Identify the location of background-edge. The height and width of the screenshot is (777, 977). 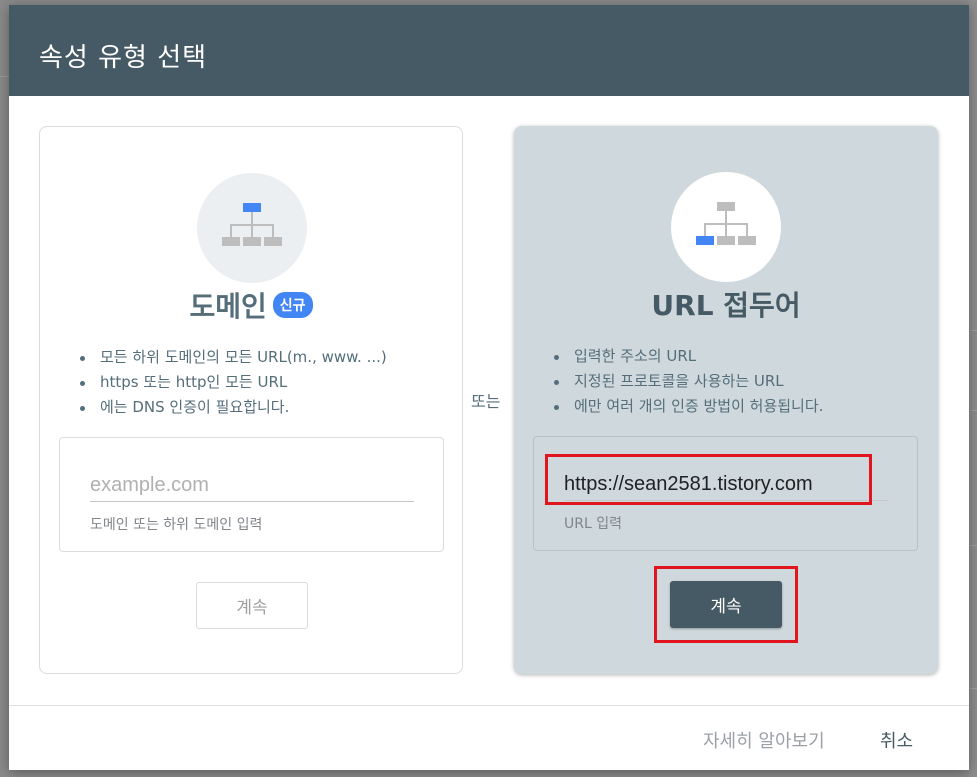
(973, 388).